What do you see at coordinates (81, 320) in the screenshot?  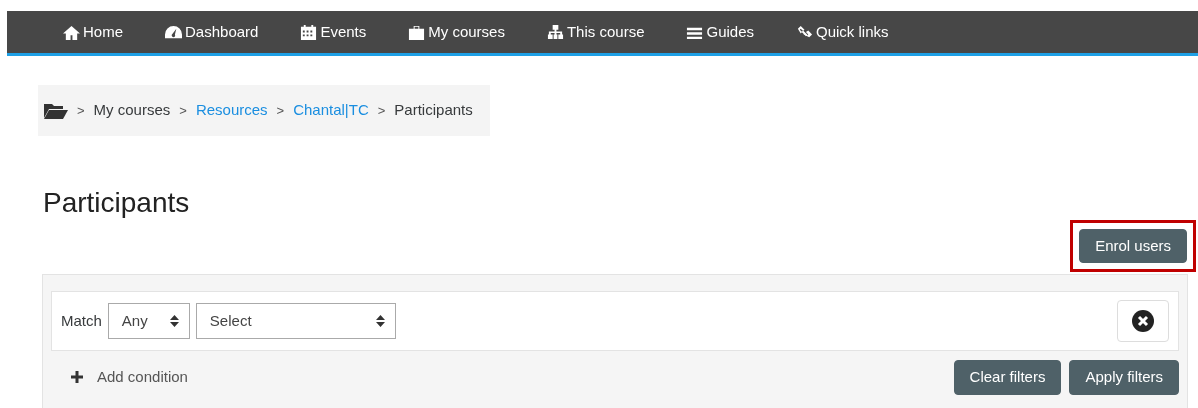 I see `match-label: Match` at bounding box center [81, 320].